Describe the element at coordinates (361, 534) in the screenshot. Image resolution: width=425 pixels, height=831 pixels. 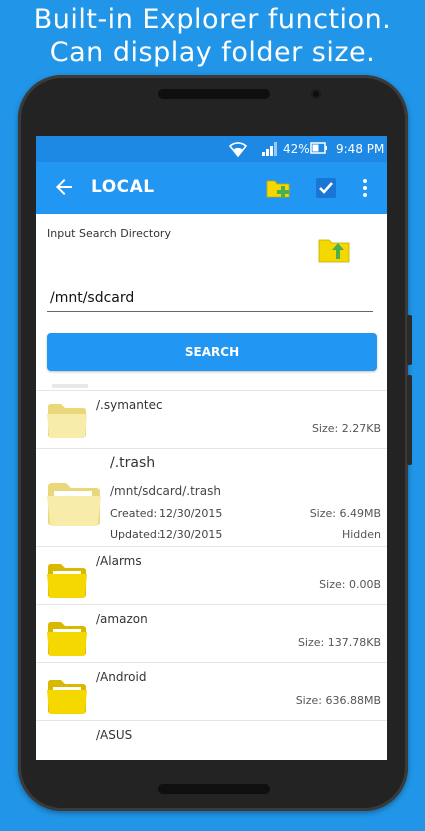
I see `hidden-attribute: Hidden` at that location.